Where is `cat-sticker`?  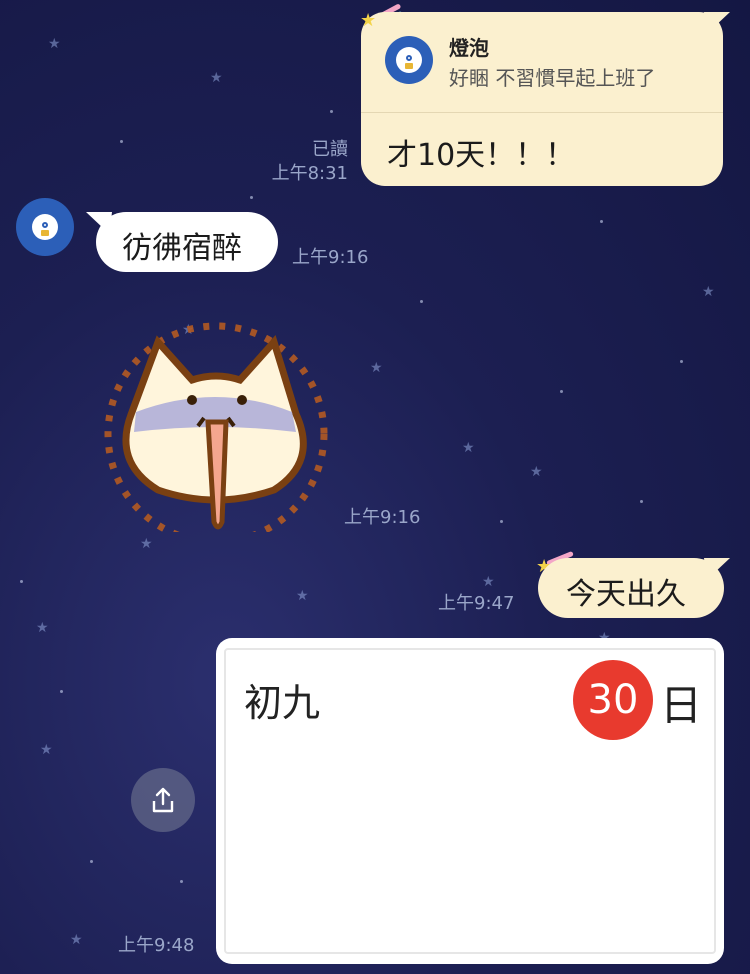
cat-sticker is located at coordinates (216, 427).